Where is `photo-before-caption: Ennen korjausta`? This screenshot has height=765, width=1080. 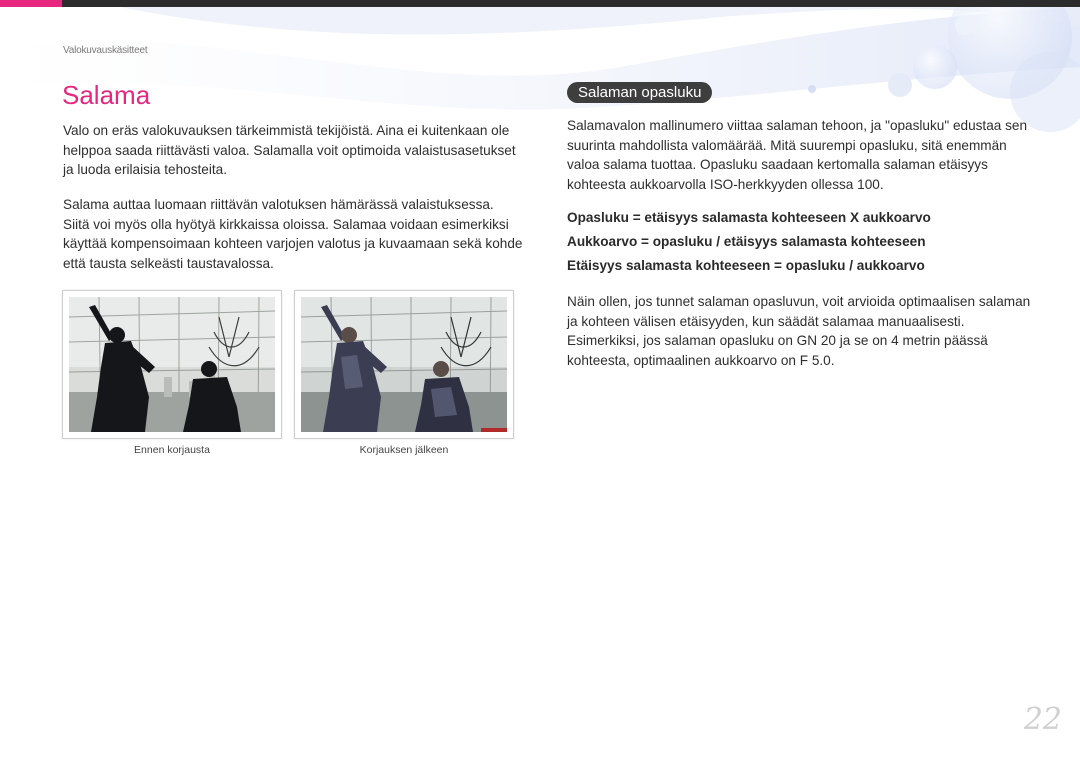
photo-before-caption: Ennen korjausta is located at coordinates (172, 450).